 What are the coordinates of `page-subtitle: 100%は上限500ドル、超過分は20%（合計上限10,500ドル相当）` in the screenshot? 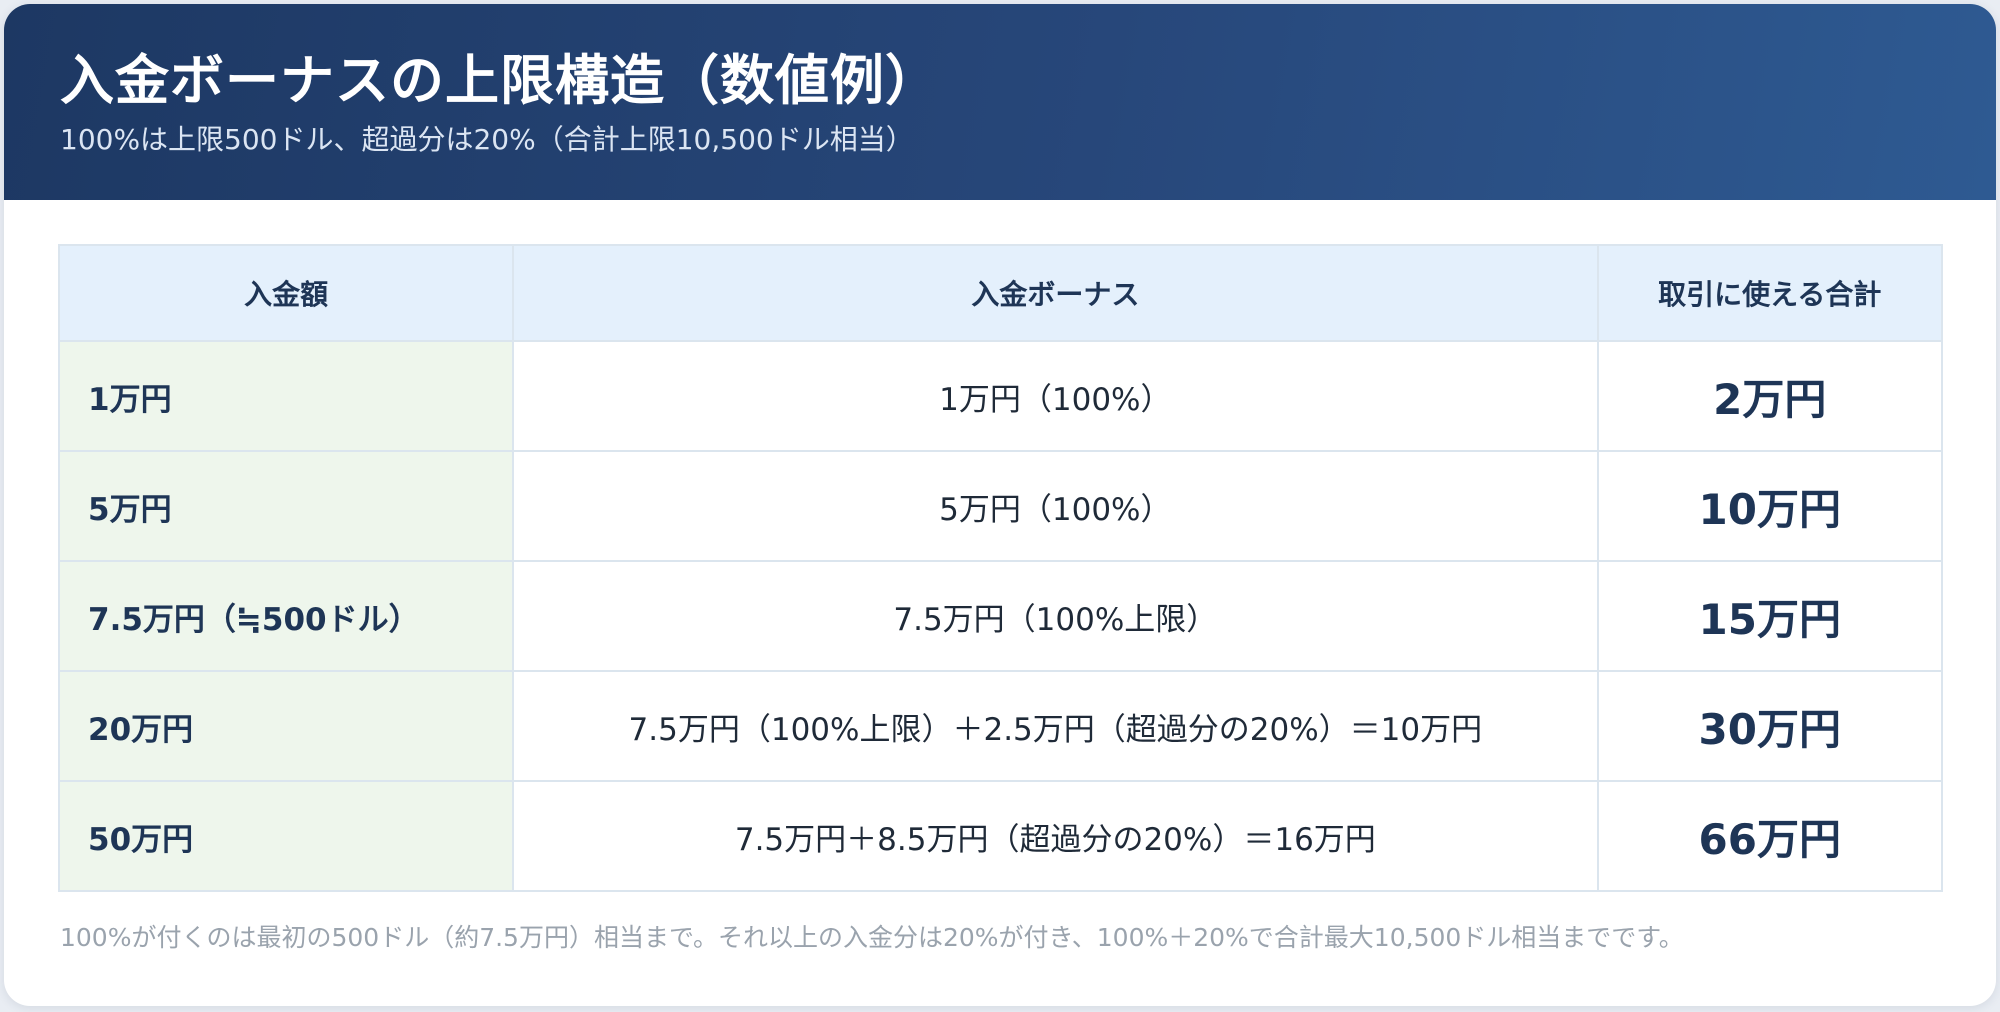 It's located at (487, 139).